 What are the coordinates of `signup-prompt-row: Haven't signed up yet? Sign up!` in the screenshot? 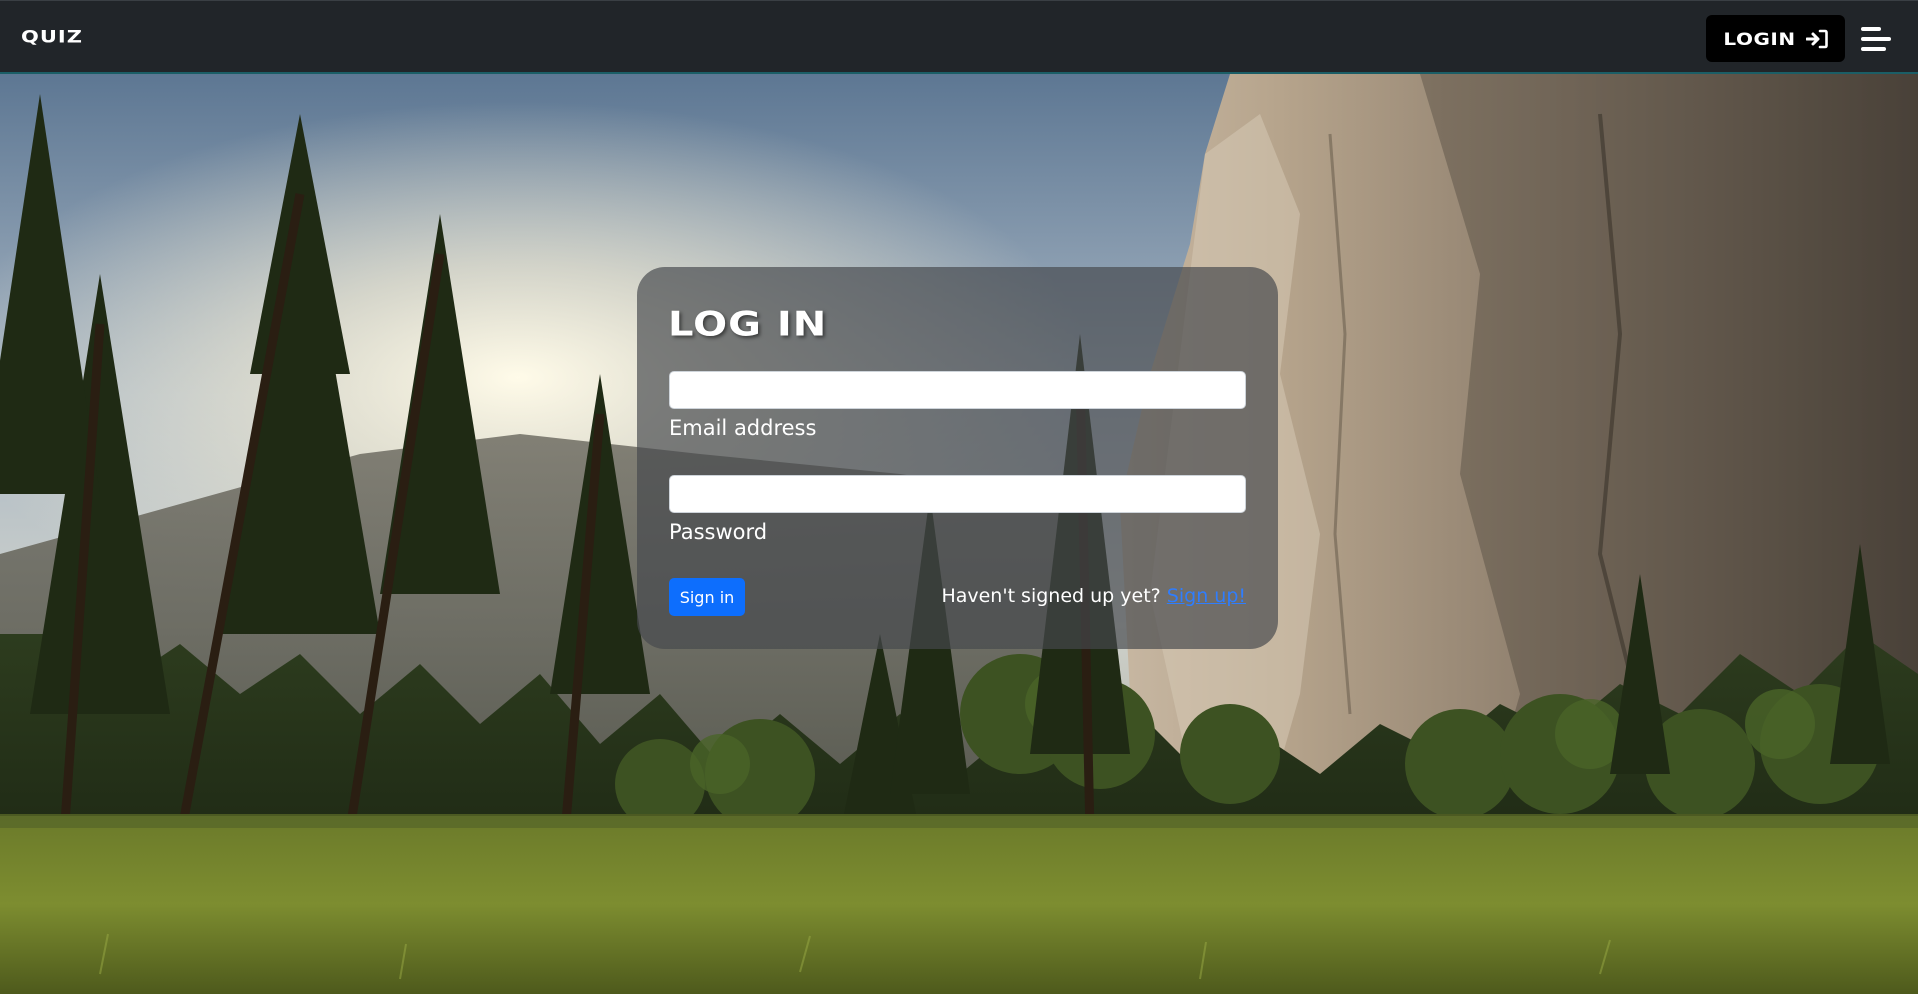 It's located at (1093, 596).